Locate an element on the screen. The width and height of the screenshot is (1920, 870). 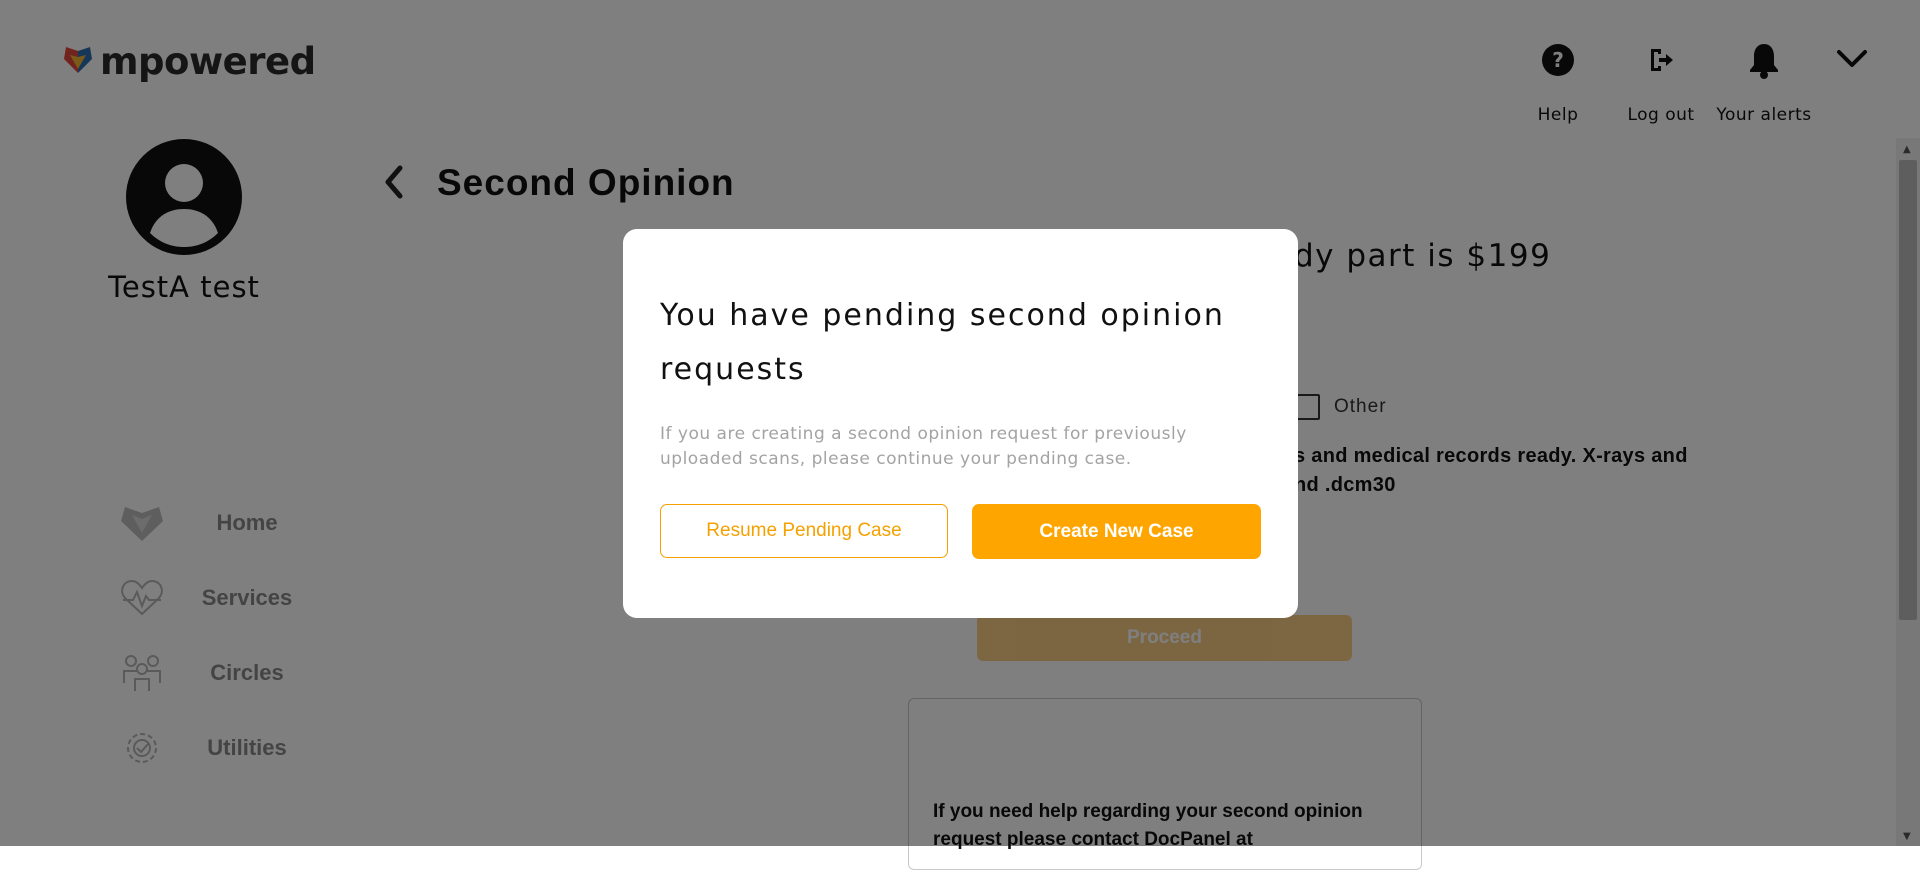
create-new-case-button: Create New Case is located at coordinates (1116, 531).